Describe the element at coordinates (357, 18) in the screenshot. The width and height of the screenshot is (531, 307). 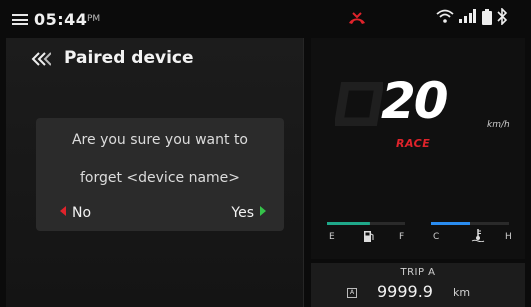
I see `missed-call-icon` at that location.